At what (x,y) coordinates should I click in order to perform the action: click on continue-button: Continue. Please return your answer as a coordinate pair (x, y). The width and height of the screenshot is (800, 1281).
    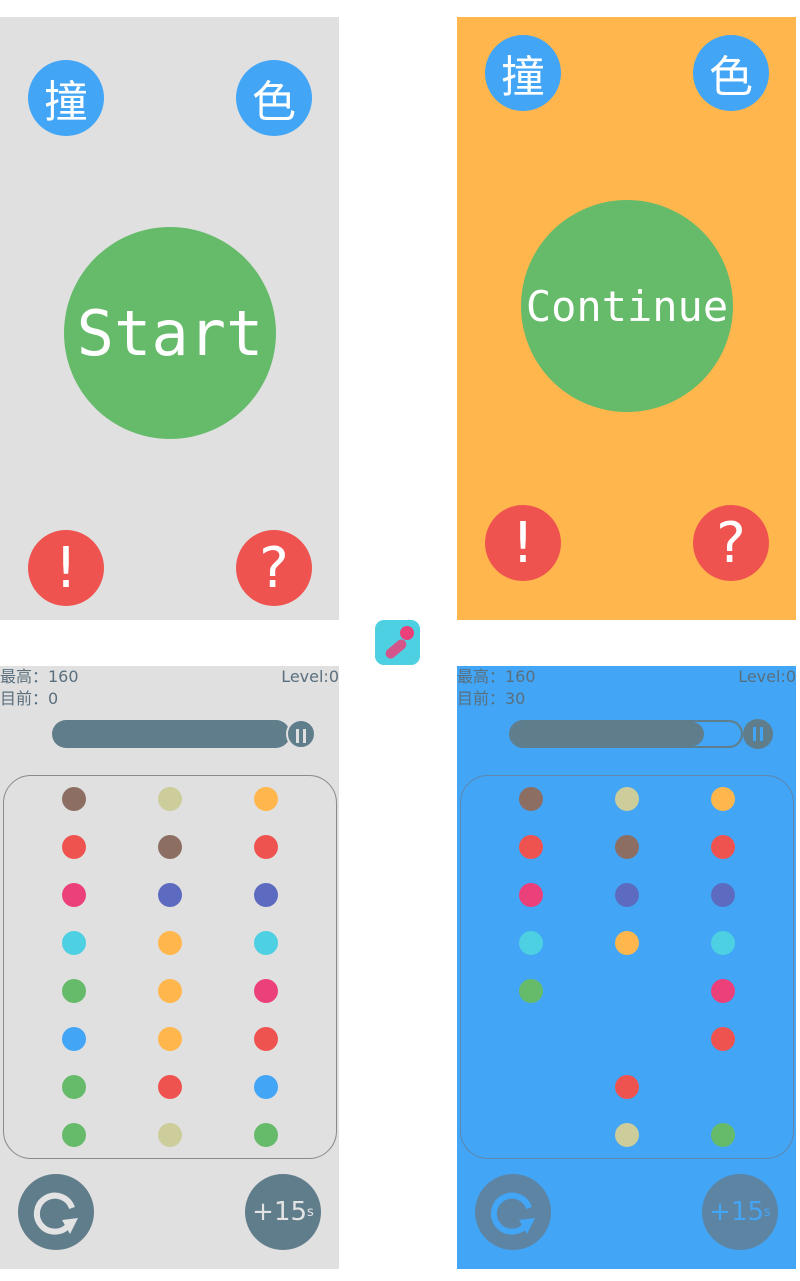
    Looking at the image, I should click on (627, 306).